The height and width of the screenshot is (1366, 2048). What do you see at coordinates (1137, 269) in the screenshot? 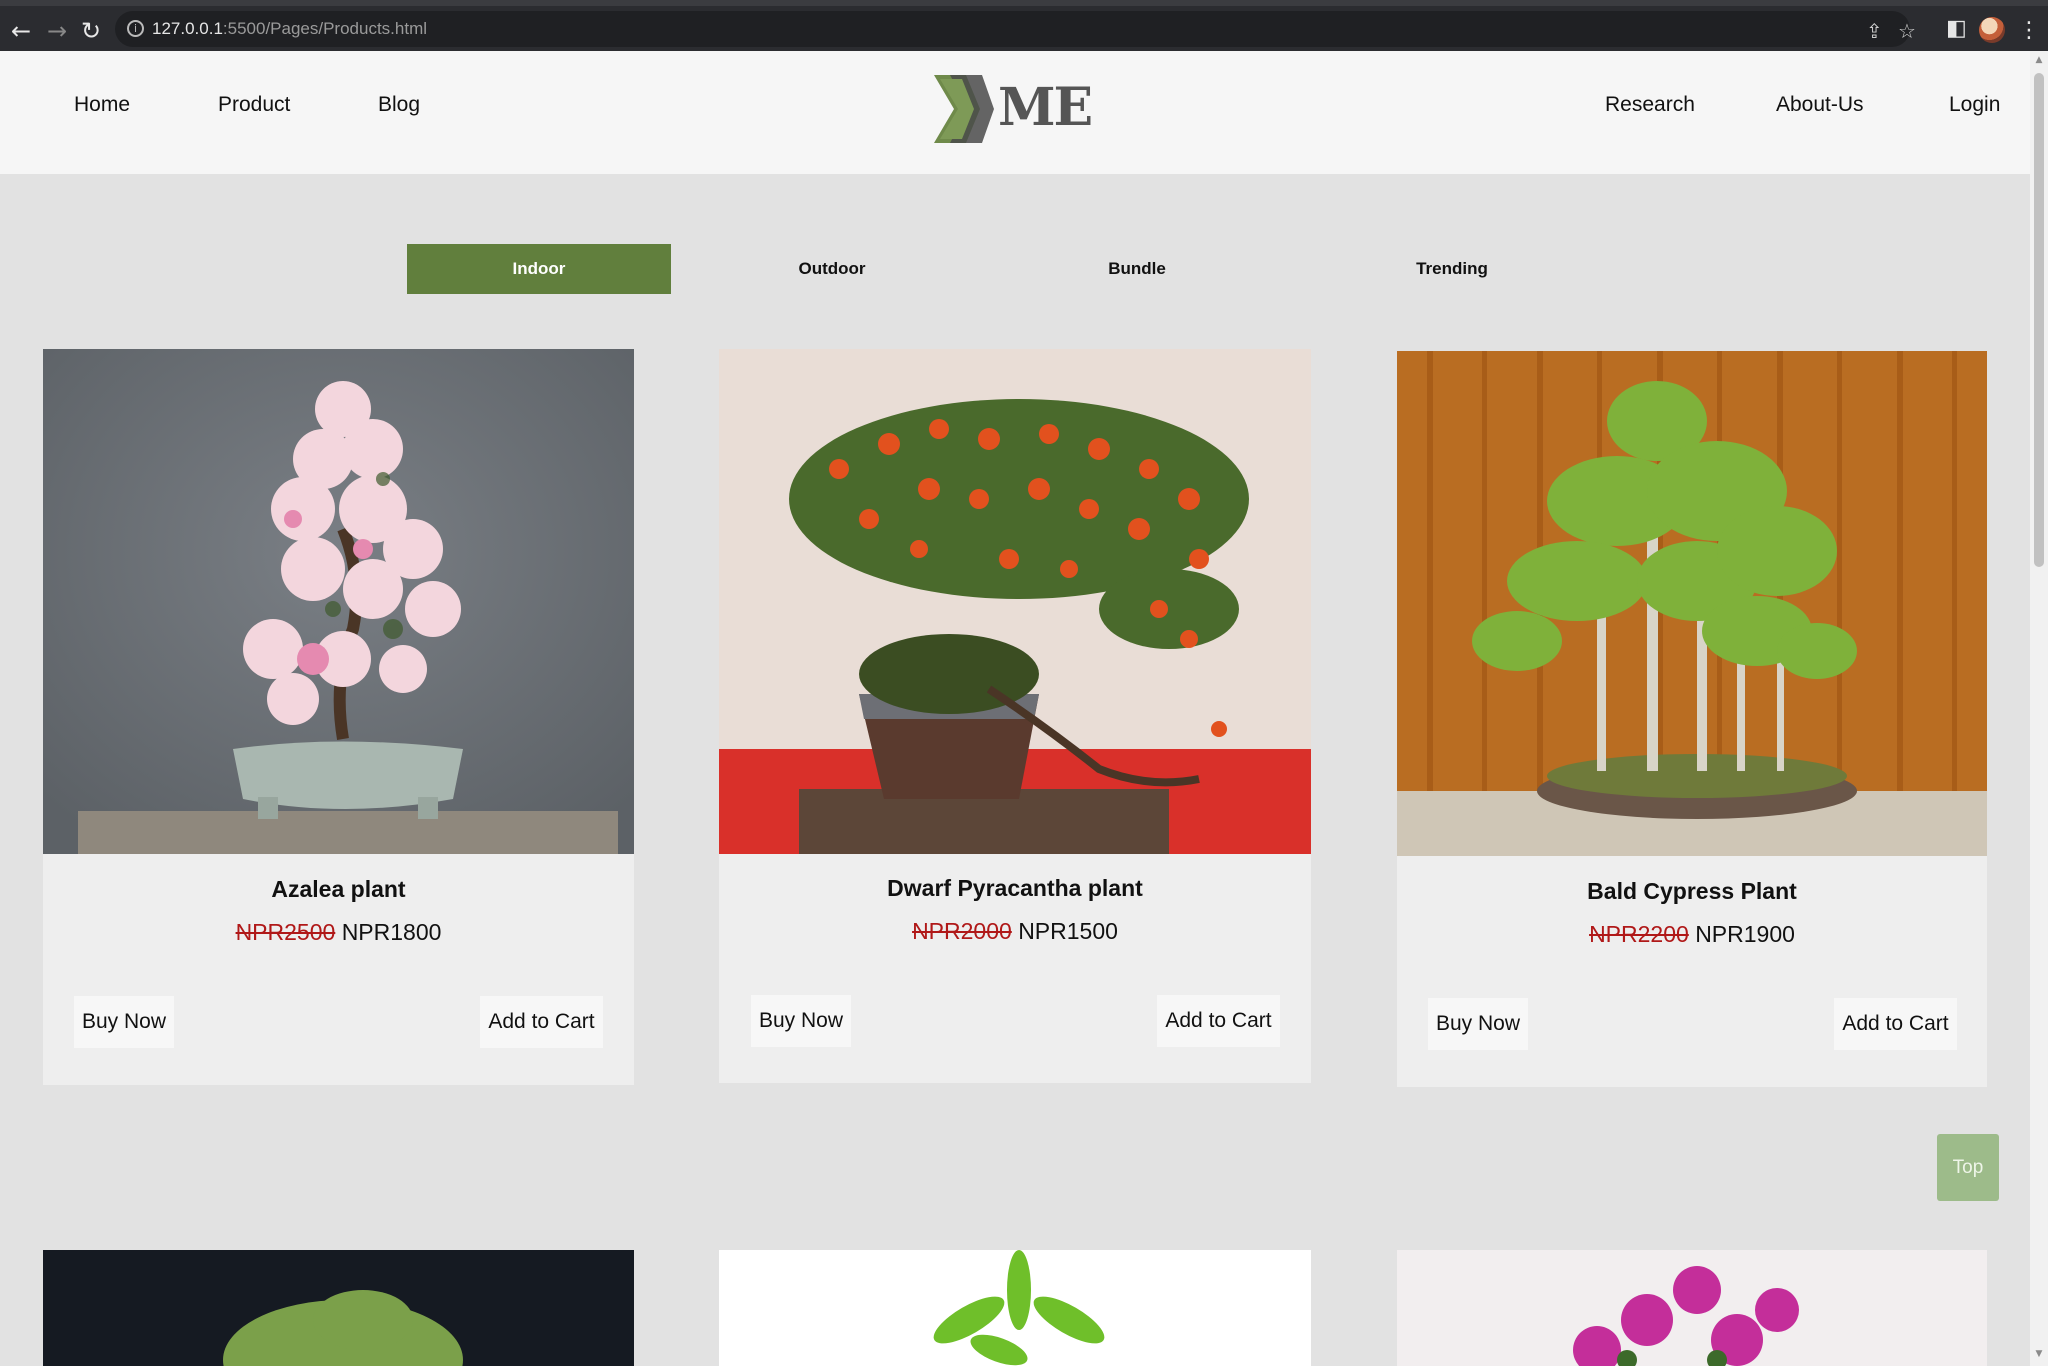
I see `tab-bundle: Bundle` at bounding box center [1137, 269].